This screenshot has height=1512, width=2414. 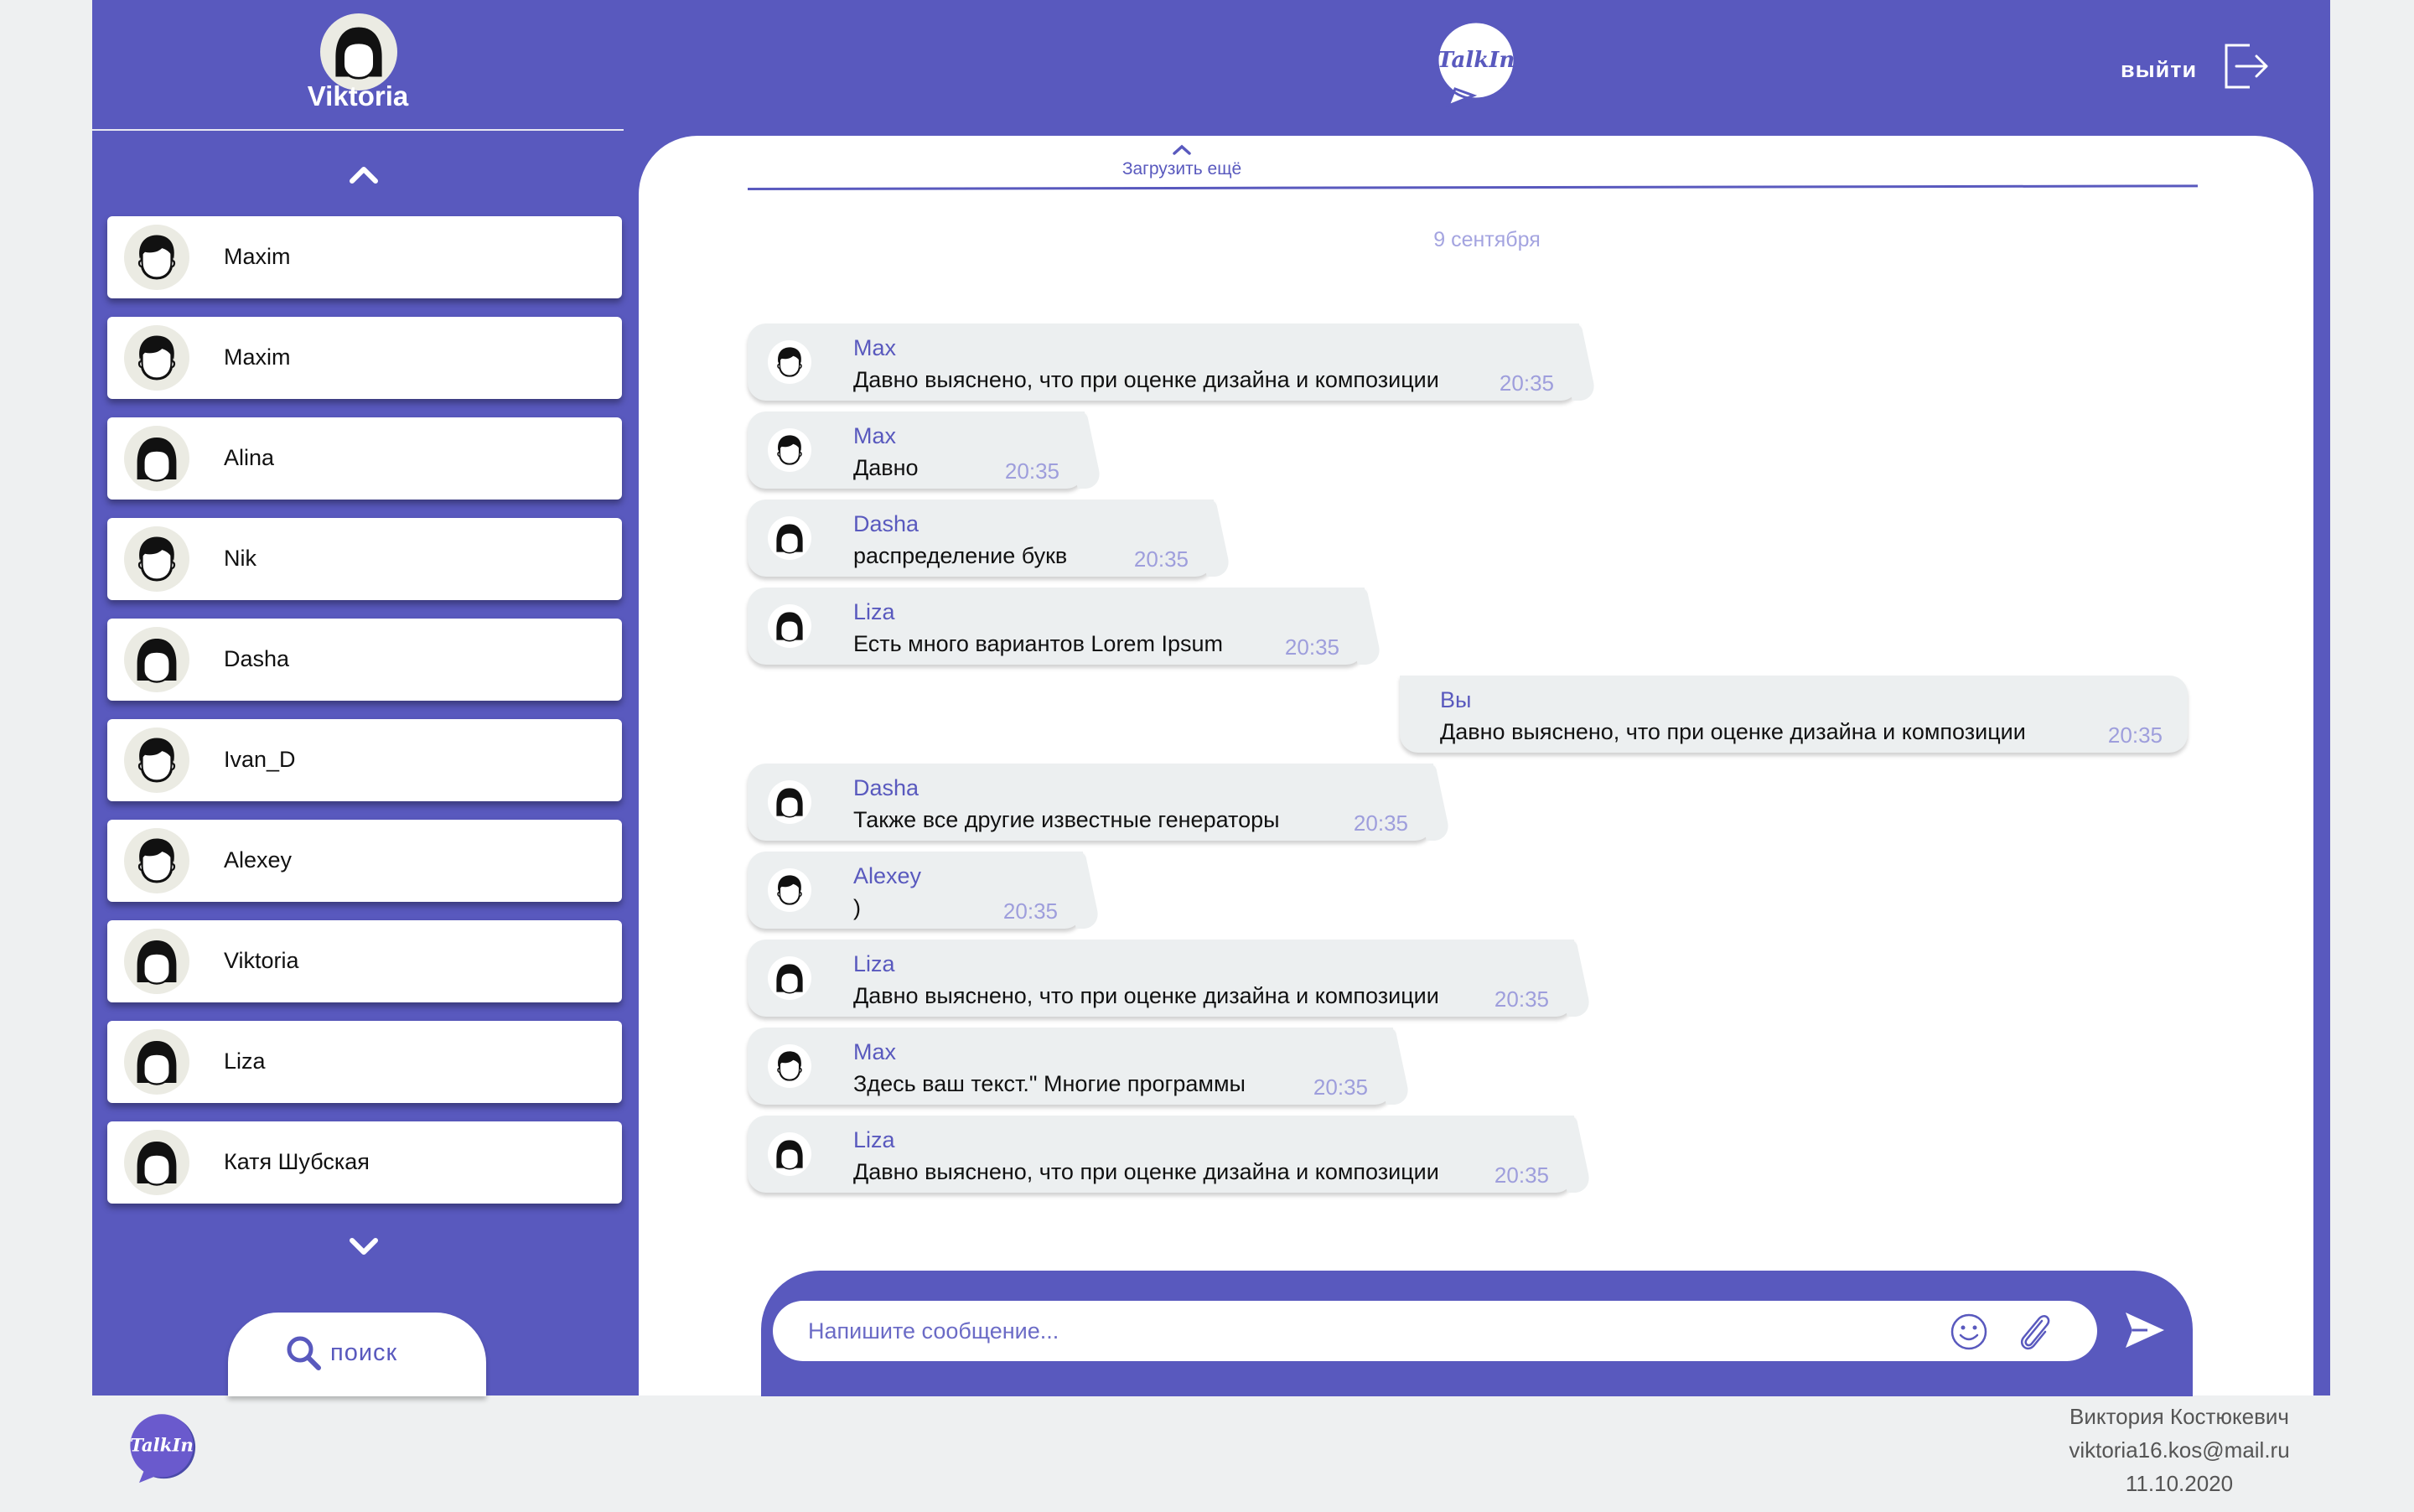 I want to click on contact-name: Dasha, so click(x=257, y=658).